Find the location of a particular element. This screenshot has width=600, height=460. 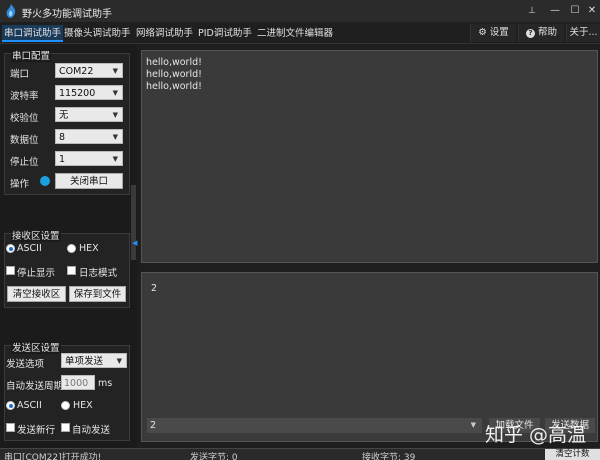

tab-binary-editor: 二进制文件编辑器 is located at coordinates (295, 33).